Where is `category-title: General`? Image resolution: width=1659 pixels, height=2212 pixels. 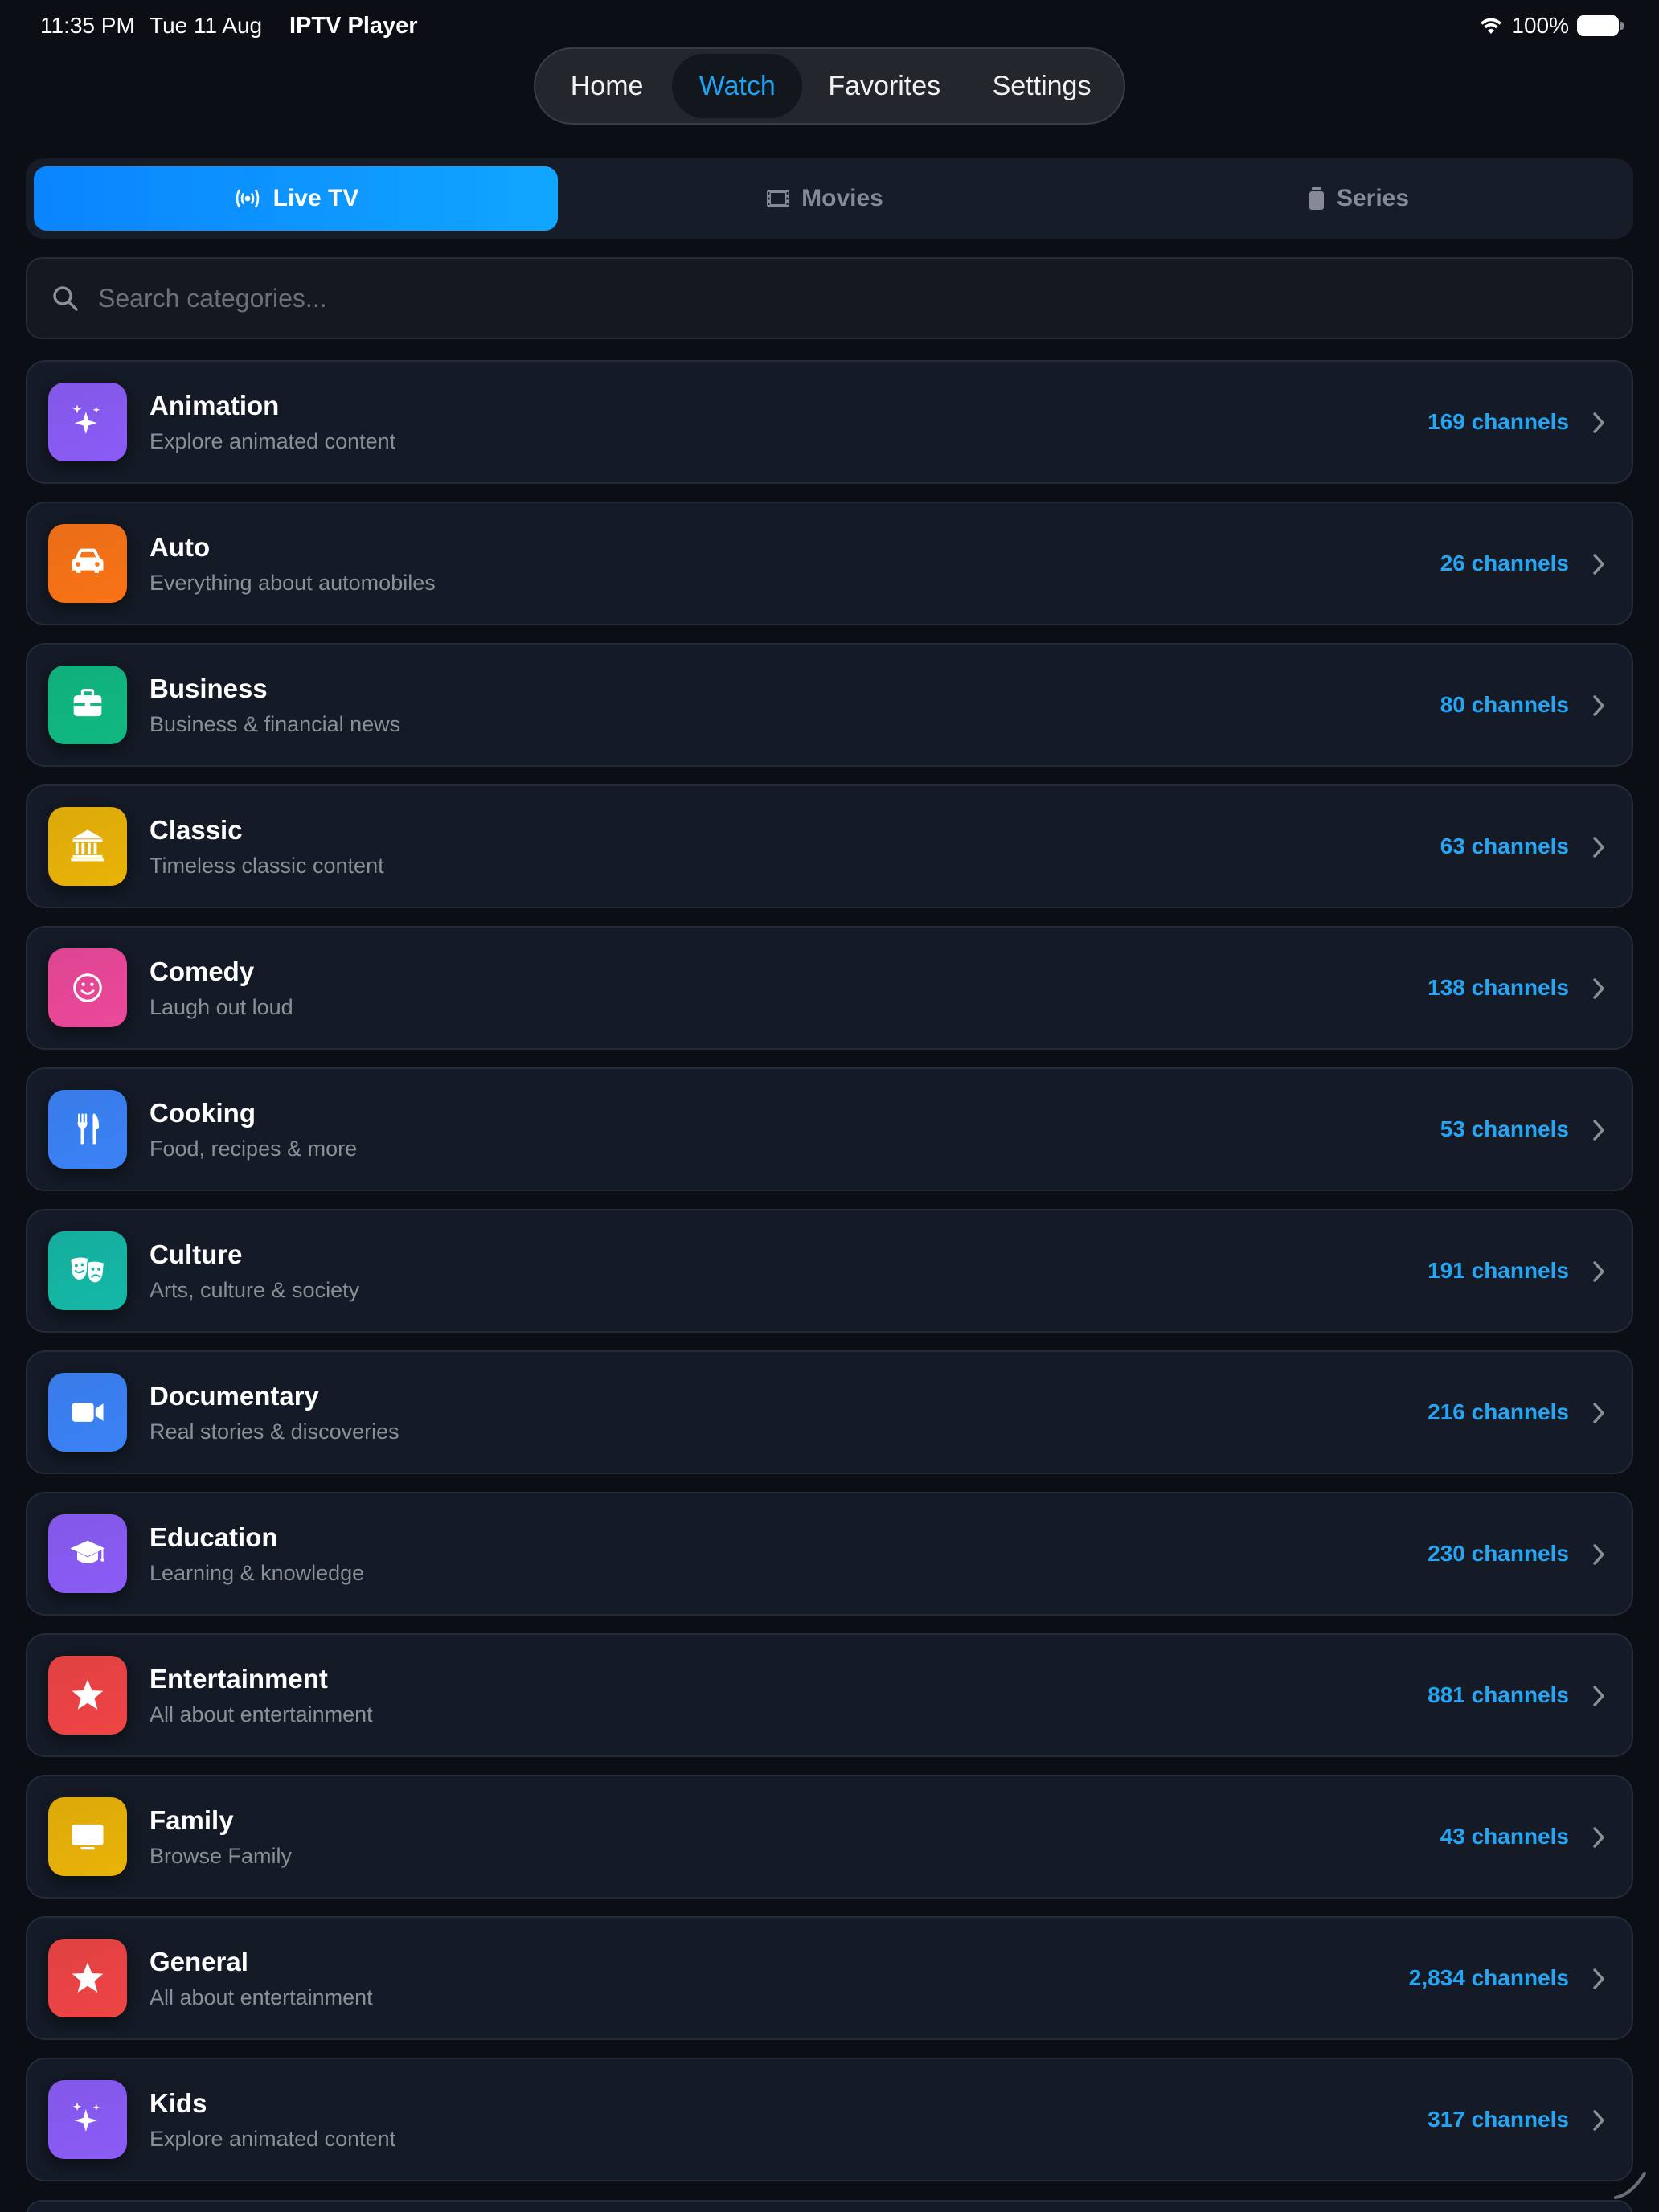 category-title: General is located at coordinates (199, 1962).